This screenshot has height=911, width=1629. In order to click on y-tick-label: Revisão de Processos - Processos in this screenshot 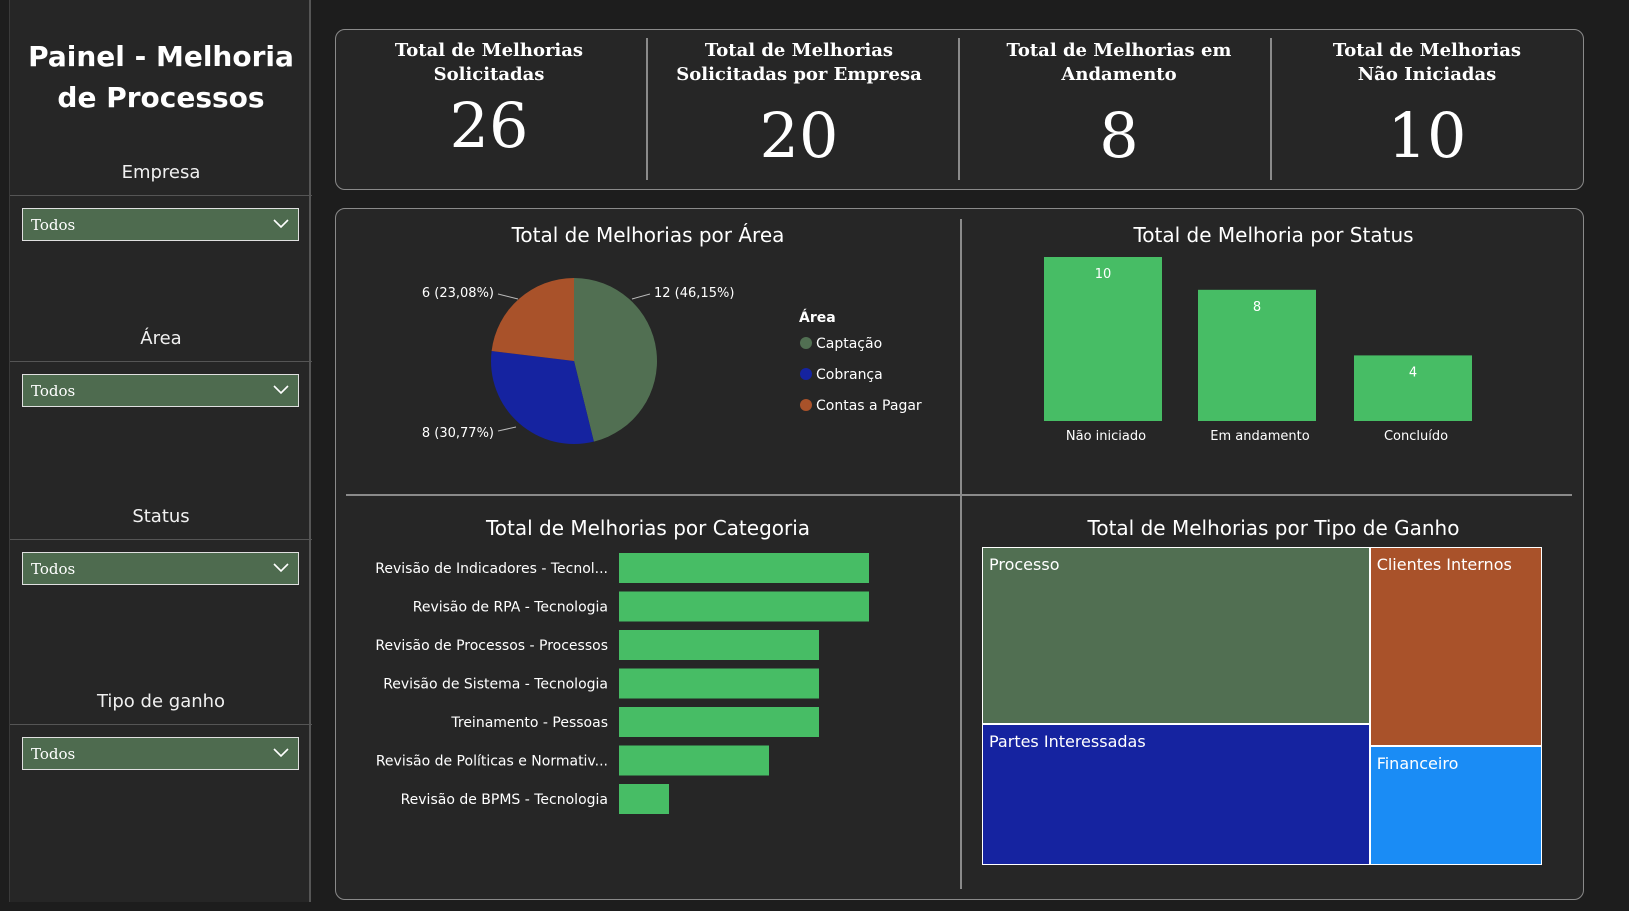, I will do `click(491, 646)`.